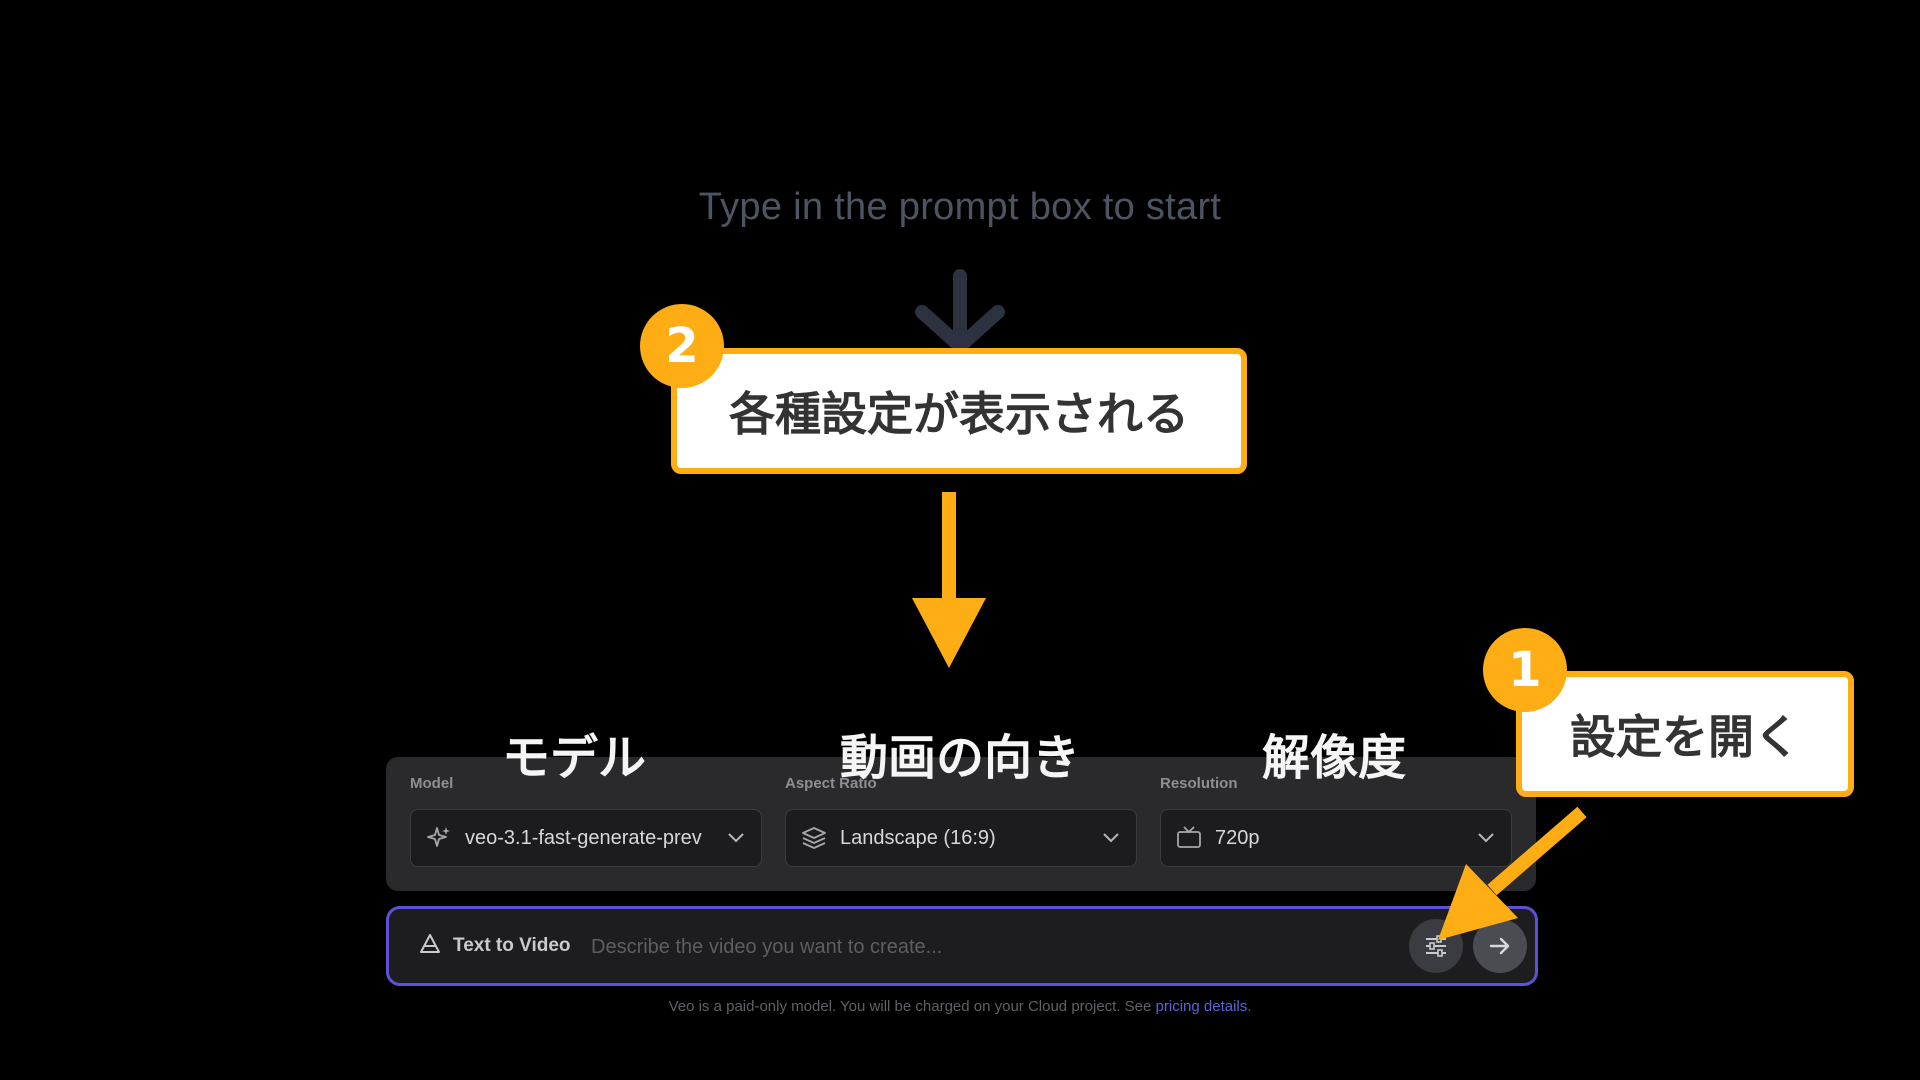 This screenshot has height=1080, width=1920. I want to click on layers-icon, so click(814, 838).